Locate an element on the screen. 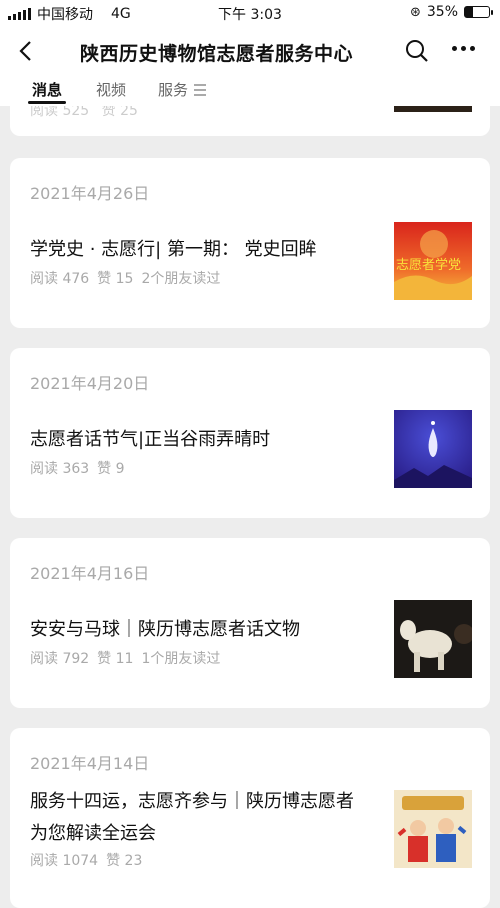 The height and width of the screenshot is (908, 500). battery-icon is located at coordinates (478, 12).